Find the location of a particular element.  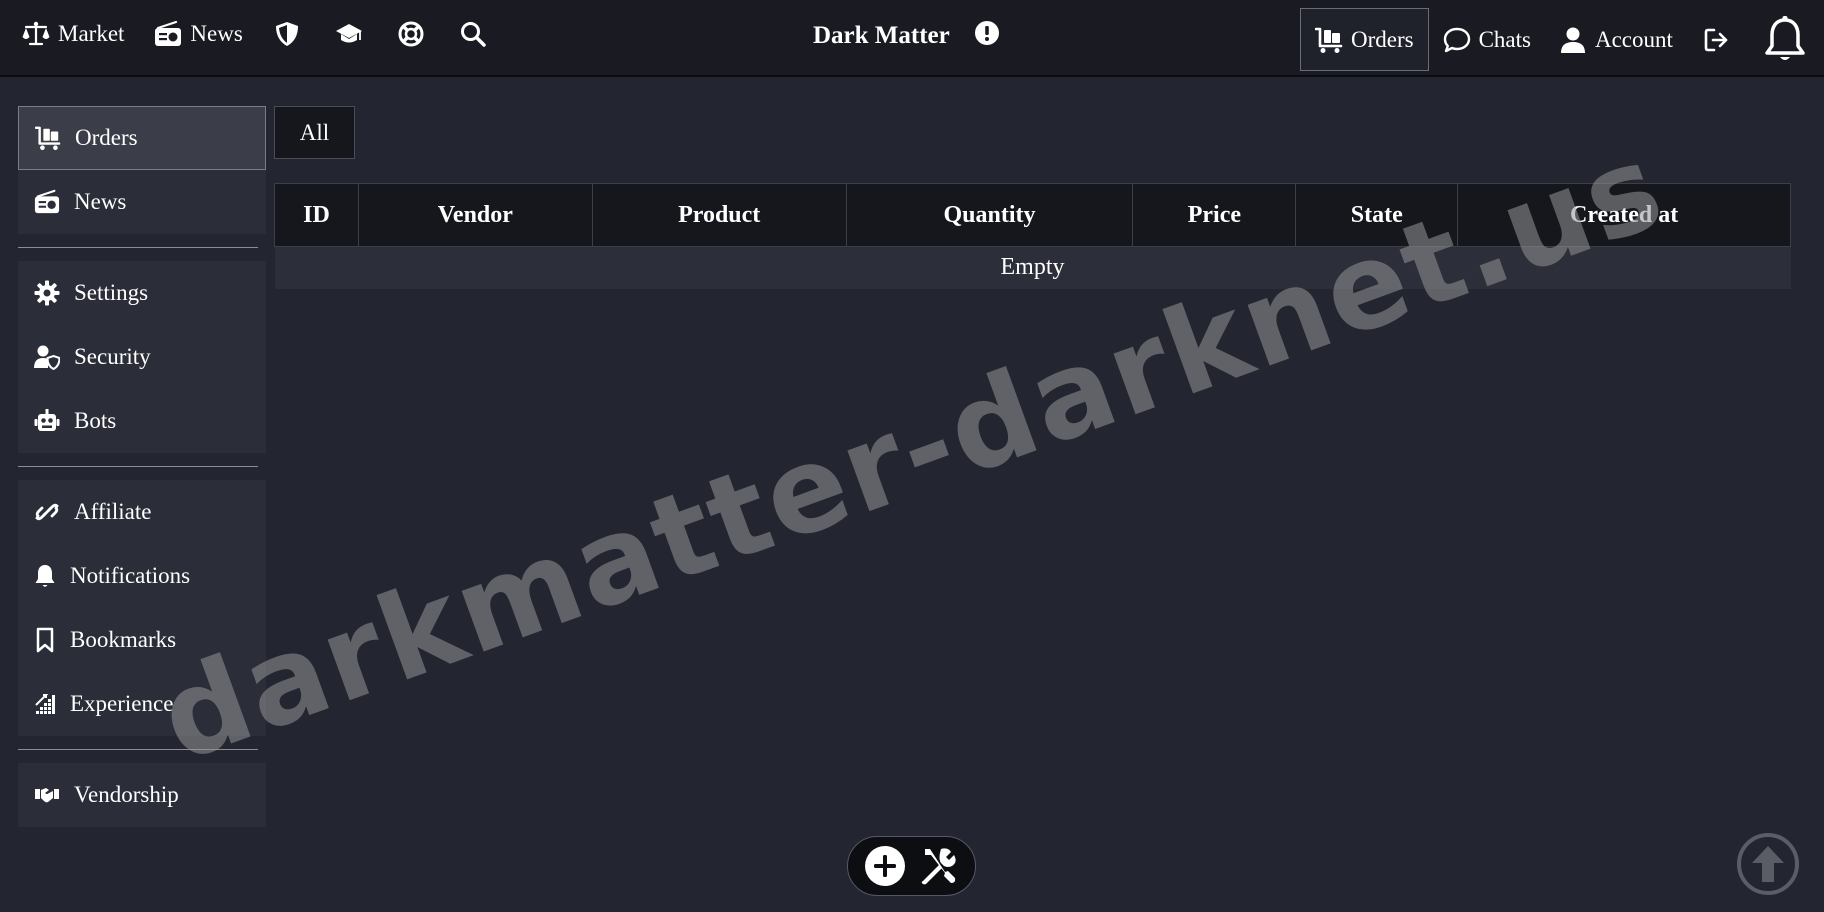

user-icon is located at coordinates (1573, 40).